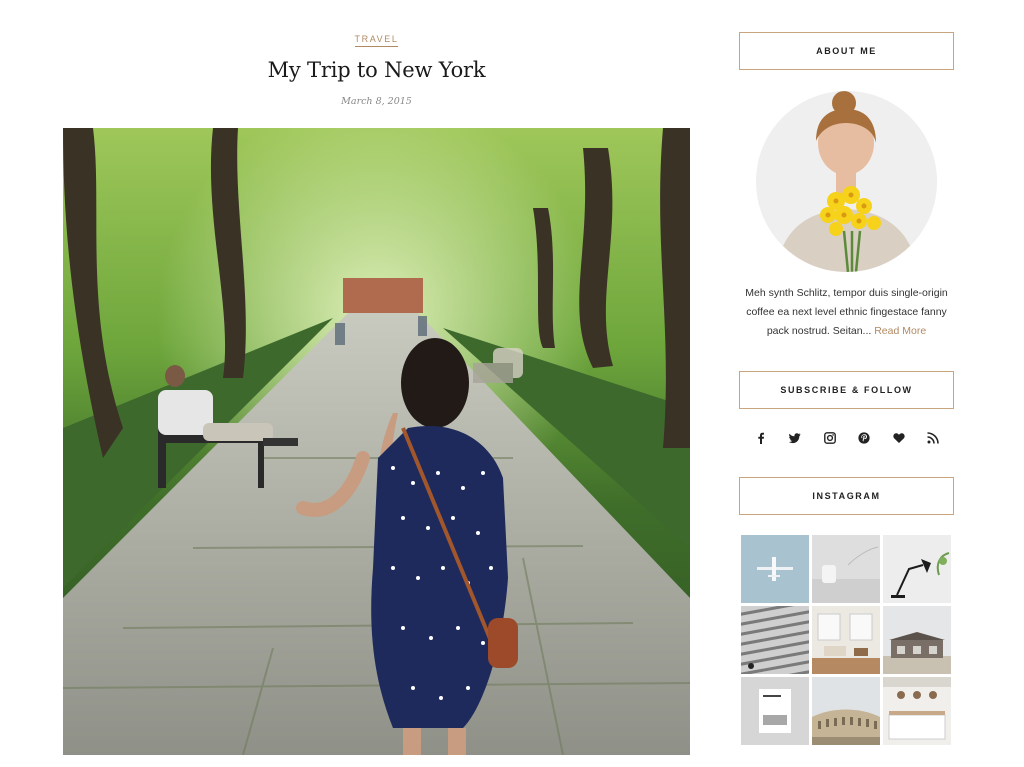 The height and width of the screenshot is (767, 1024). I want to click on instagram-tile-house, so click(917, 640).